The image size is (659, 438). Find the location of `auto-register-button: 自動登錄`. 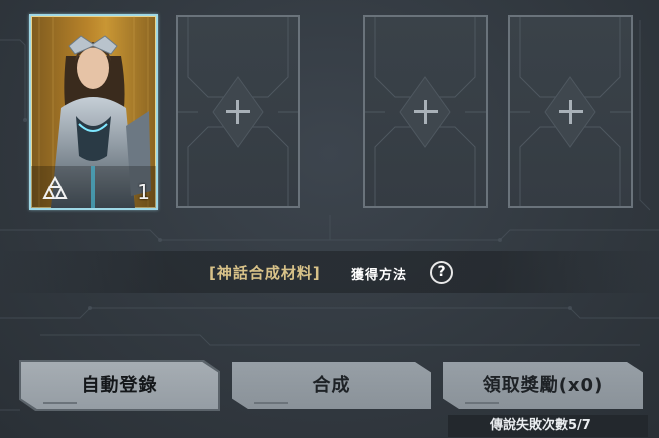

auto-register-button: 自動登錄 is located at coordinates (119, 385).